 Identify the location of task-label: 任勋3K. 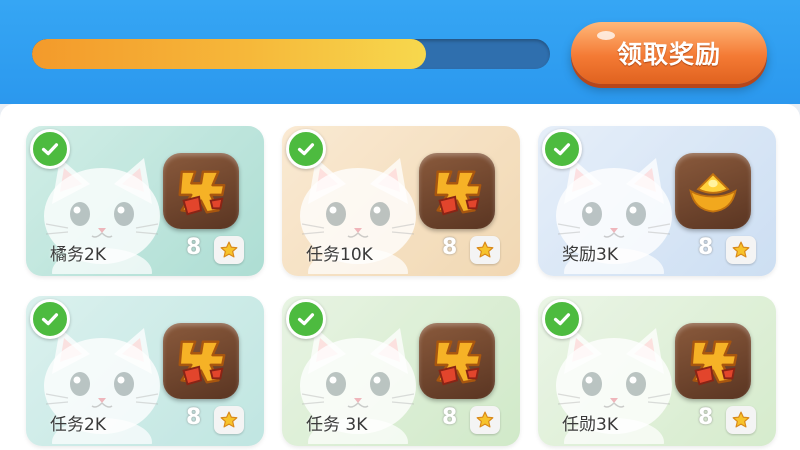
(590, 425).